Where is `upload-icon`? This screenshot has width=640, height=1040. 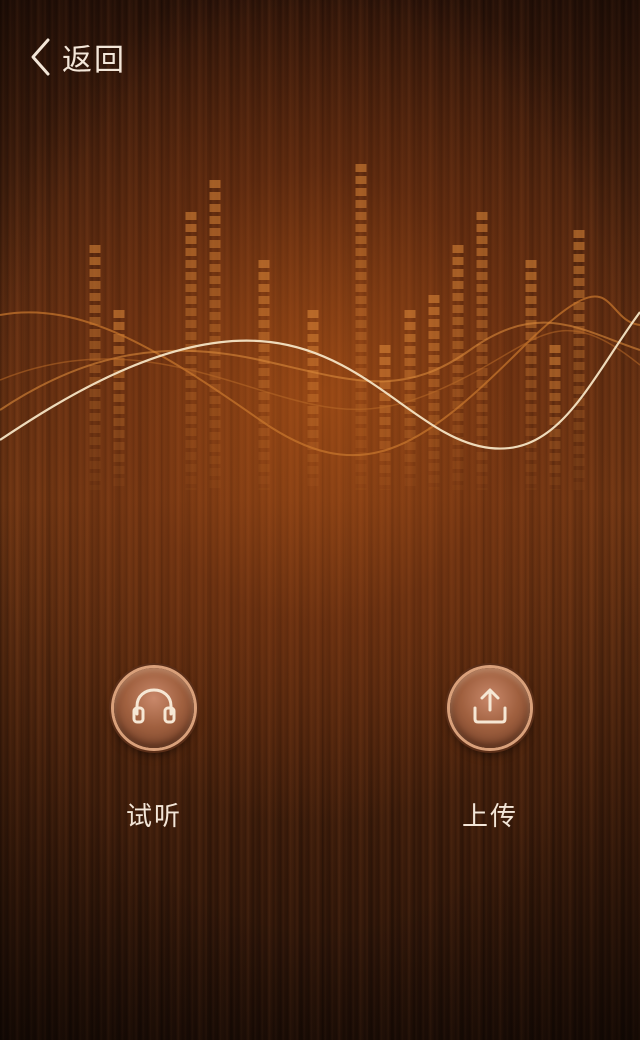
upload-icon is located at coordinates (490, 708).